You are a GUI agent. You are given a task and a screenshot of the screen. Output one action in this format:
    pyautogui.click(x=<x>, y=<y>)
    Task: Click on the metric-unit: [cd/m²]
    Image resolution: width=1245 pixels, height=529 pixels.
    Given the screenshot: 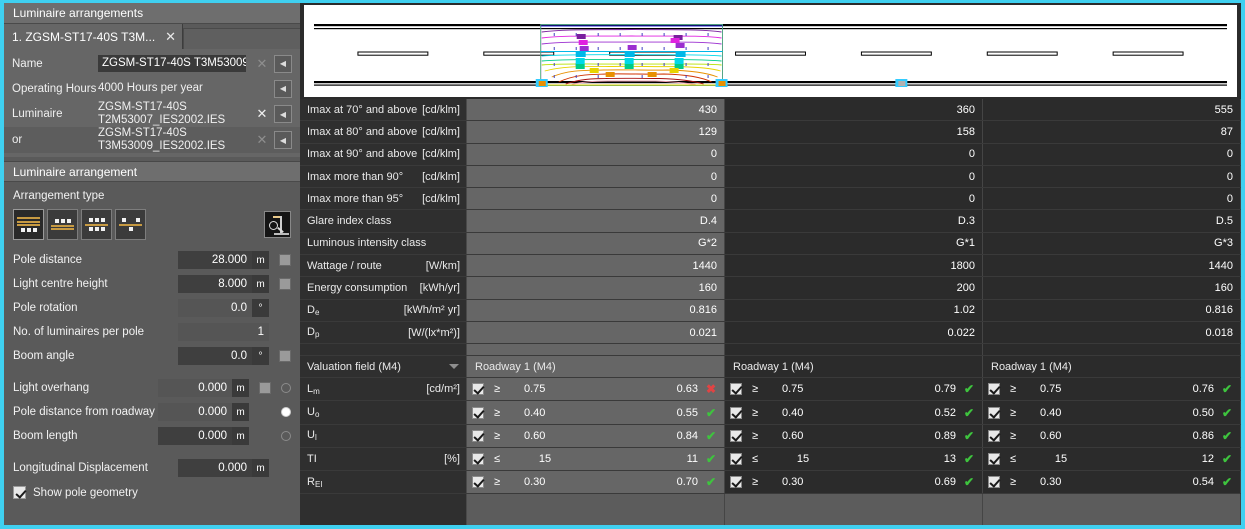 What is the action you would take?
    pyautogui.click(x=443, y=389)
    